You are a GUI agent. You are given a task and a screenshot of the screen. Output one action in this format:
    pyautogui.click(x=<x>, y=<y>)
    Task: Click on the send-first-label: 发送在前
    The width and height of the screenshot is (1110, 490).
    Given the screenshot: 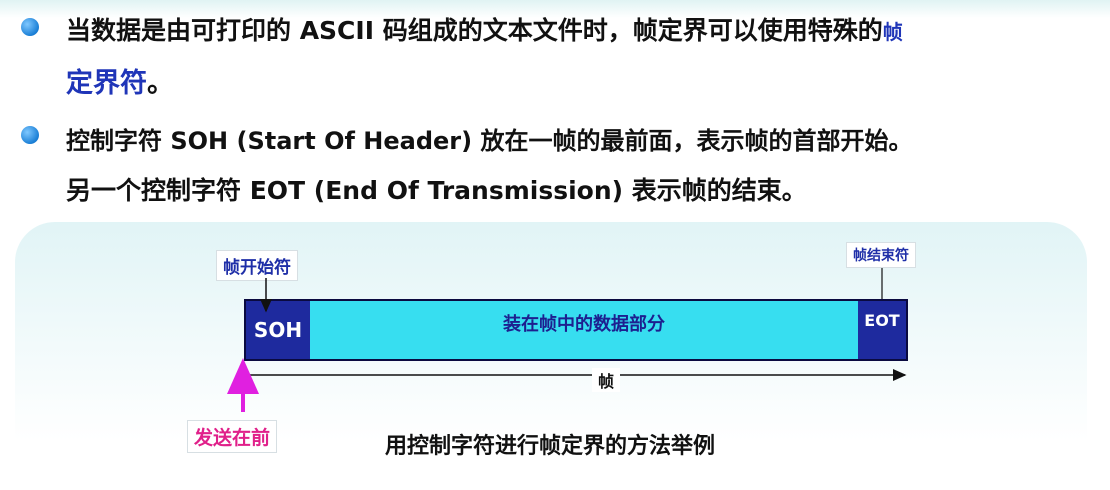 What is the action you would take?
    pyautogui.click(x=232, y=436)
    